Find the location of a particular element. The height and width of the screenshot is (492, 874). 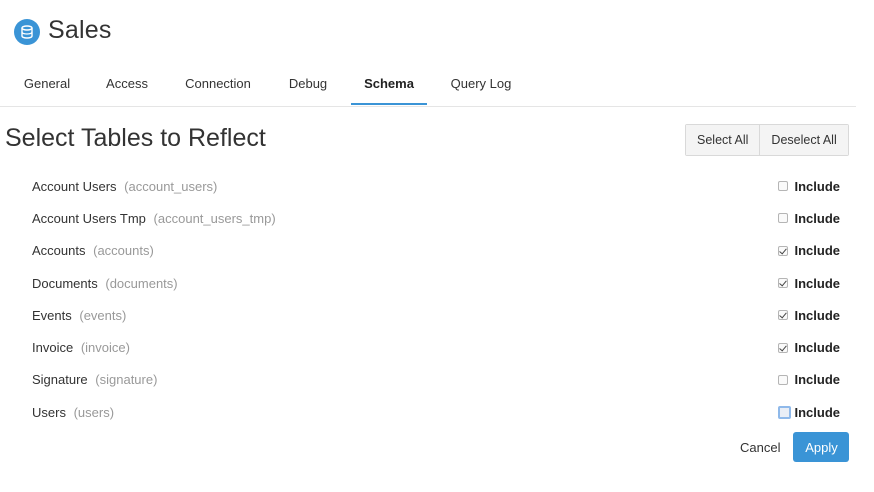

table-name: Users is located at coordinates (49, 412).